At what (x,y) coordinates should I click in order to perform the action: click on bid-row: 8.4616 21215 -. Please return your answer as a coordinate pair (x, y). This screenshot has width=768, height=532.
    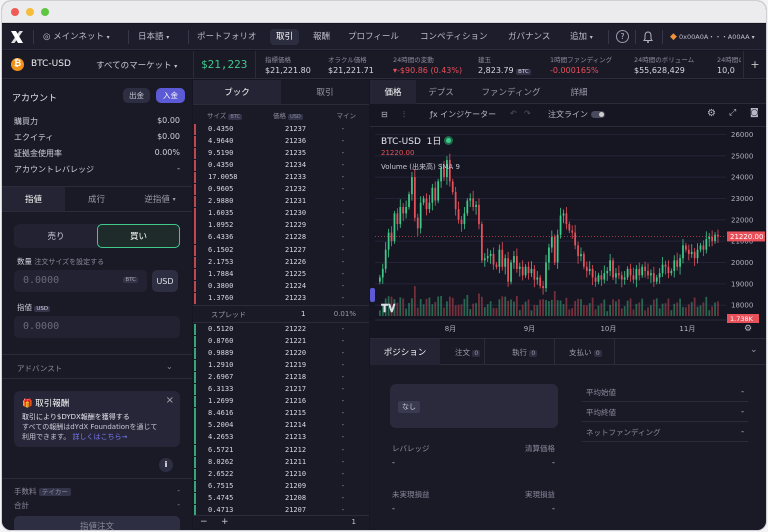
    Looking at the image, I should click on (276, 414).